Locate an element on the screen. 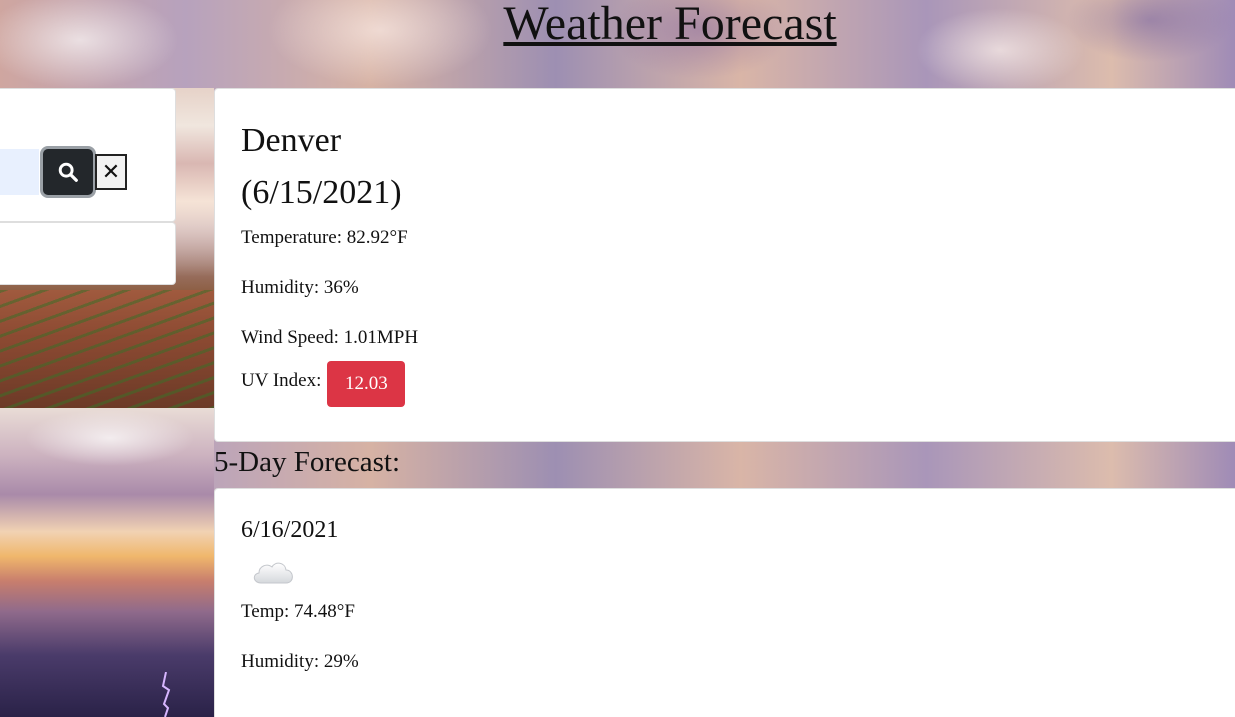  close-icon: ✕ is located at coordinates (111, 172).